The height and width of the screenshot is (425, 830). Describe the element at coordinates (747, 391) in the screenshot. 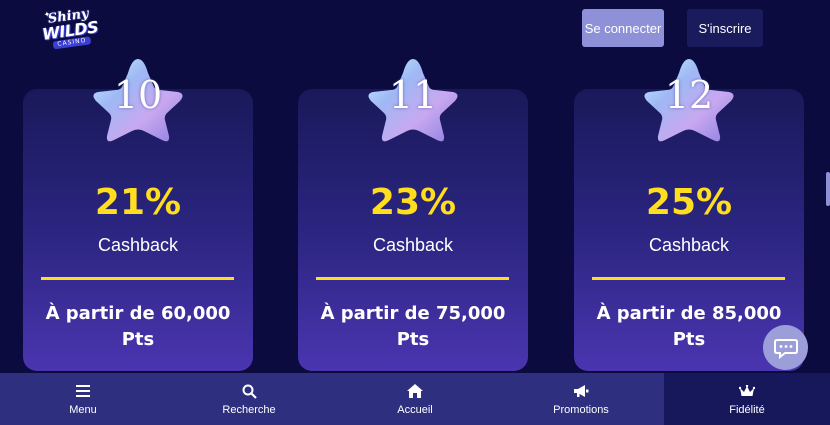

I see `crown-icon` at that location.